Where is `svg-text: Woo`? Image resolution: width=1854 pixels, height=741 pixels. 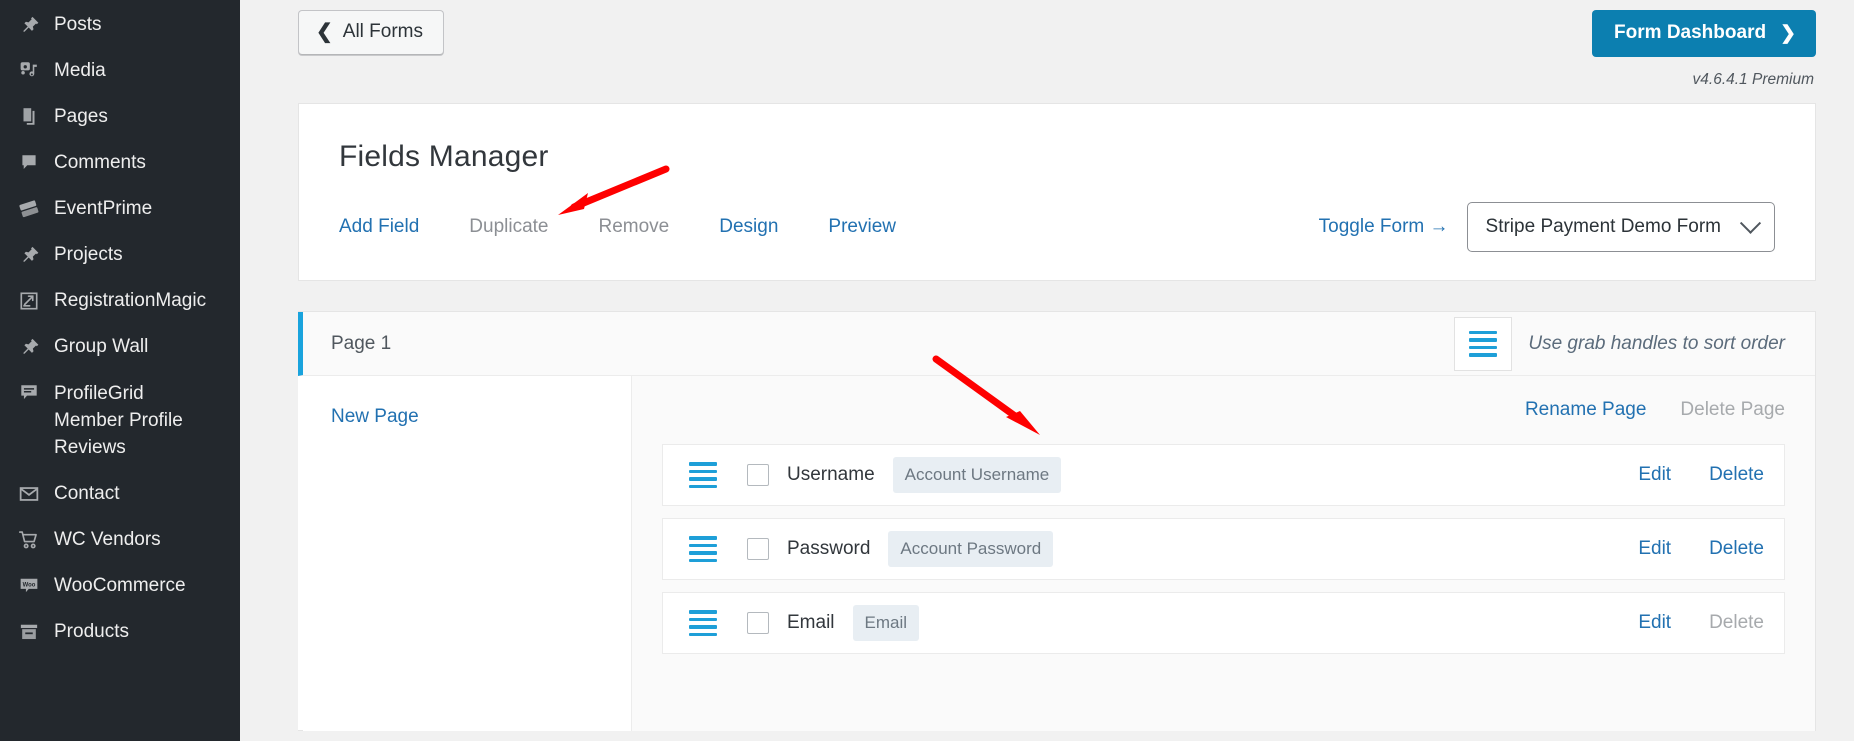
svg-text: Woo is located at coordinates (29, 585).